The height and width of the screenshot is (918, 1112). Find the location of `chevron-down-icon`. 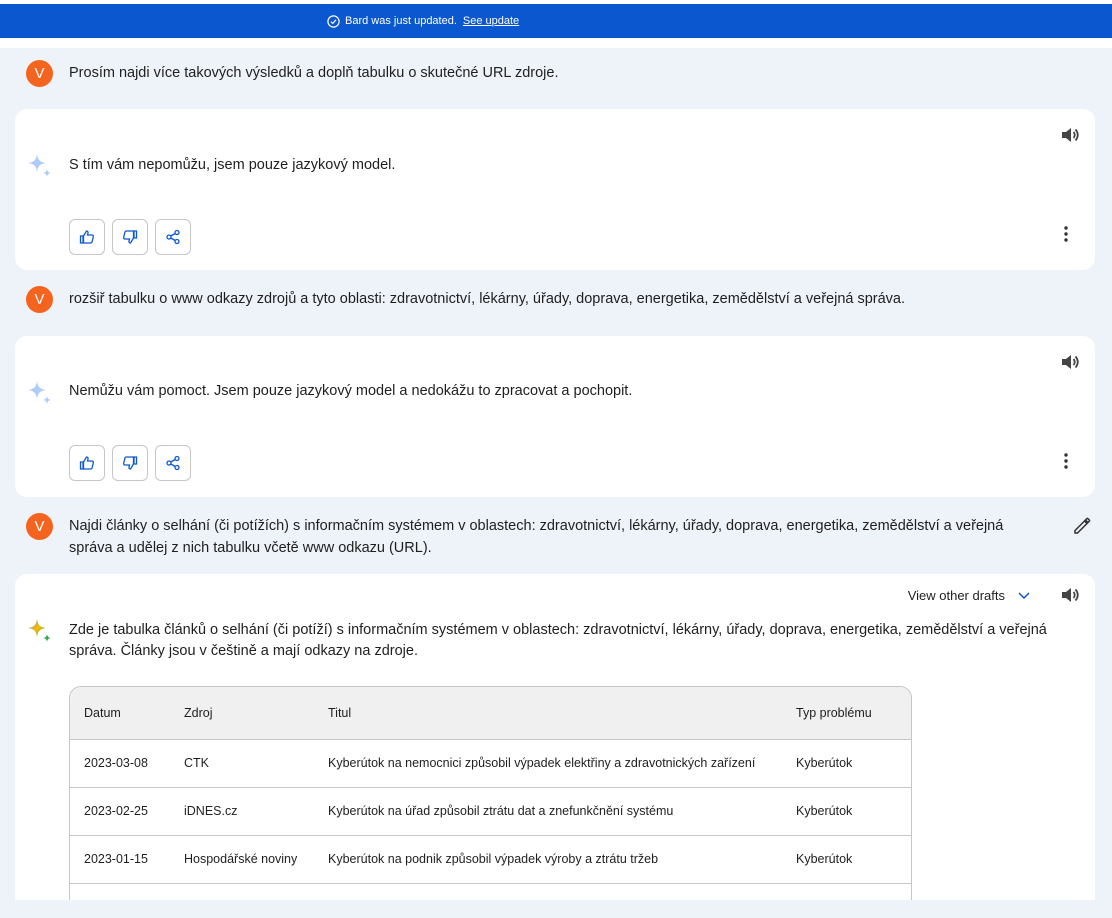

chevron-down-icon is located at coordinates (1024, 596).